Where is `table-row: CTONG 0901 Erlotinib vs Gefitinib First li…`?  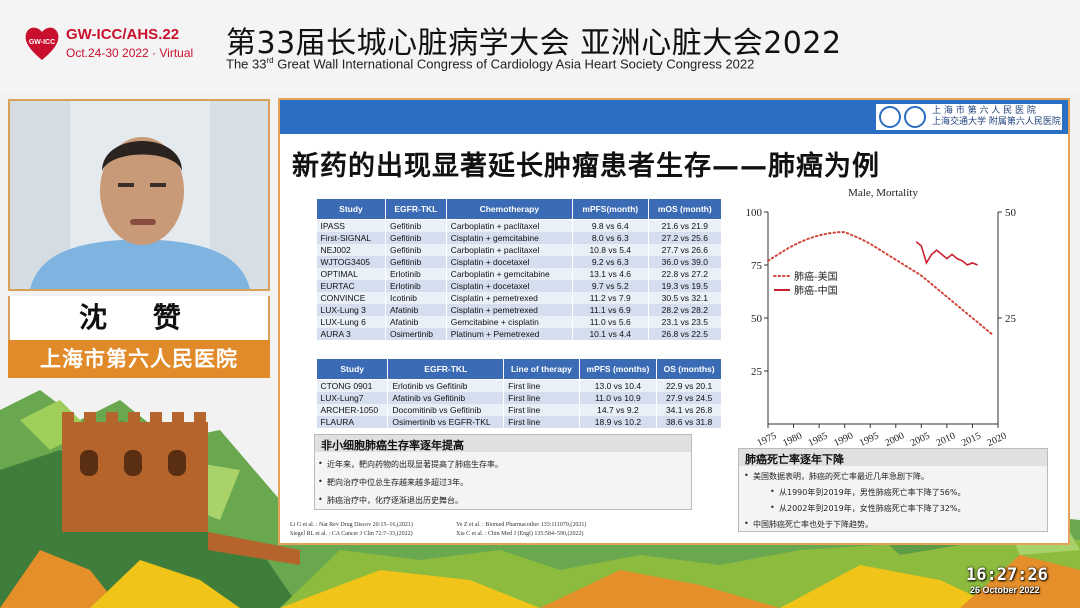 table-row: CTONG 0901 Erlotinib vs Gefitinib First li… is located at coordinates (519, 385).